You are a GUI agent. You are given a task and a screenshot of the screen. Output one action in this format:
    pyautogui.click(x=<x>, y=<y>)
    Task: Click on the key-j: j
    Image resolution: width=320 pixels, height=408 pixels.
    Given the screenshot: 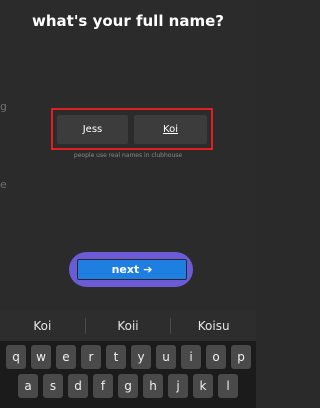 What is the action you would take?
    pyautogui.click(x=178, y=386)
    